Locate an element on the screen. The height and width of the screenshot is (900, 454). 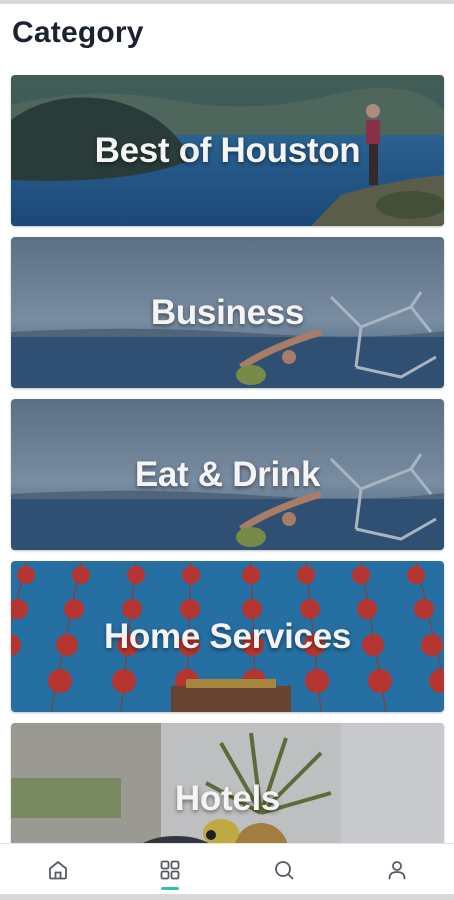
category-label: Business is located at coordinates (227, 312).